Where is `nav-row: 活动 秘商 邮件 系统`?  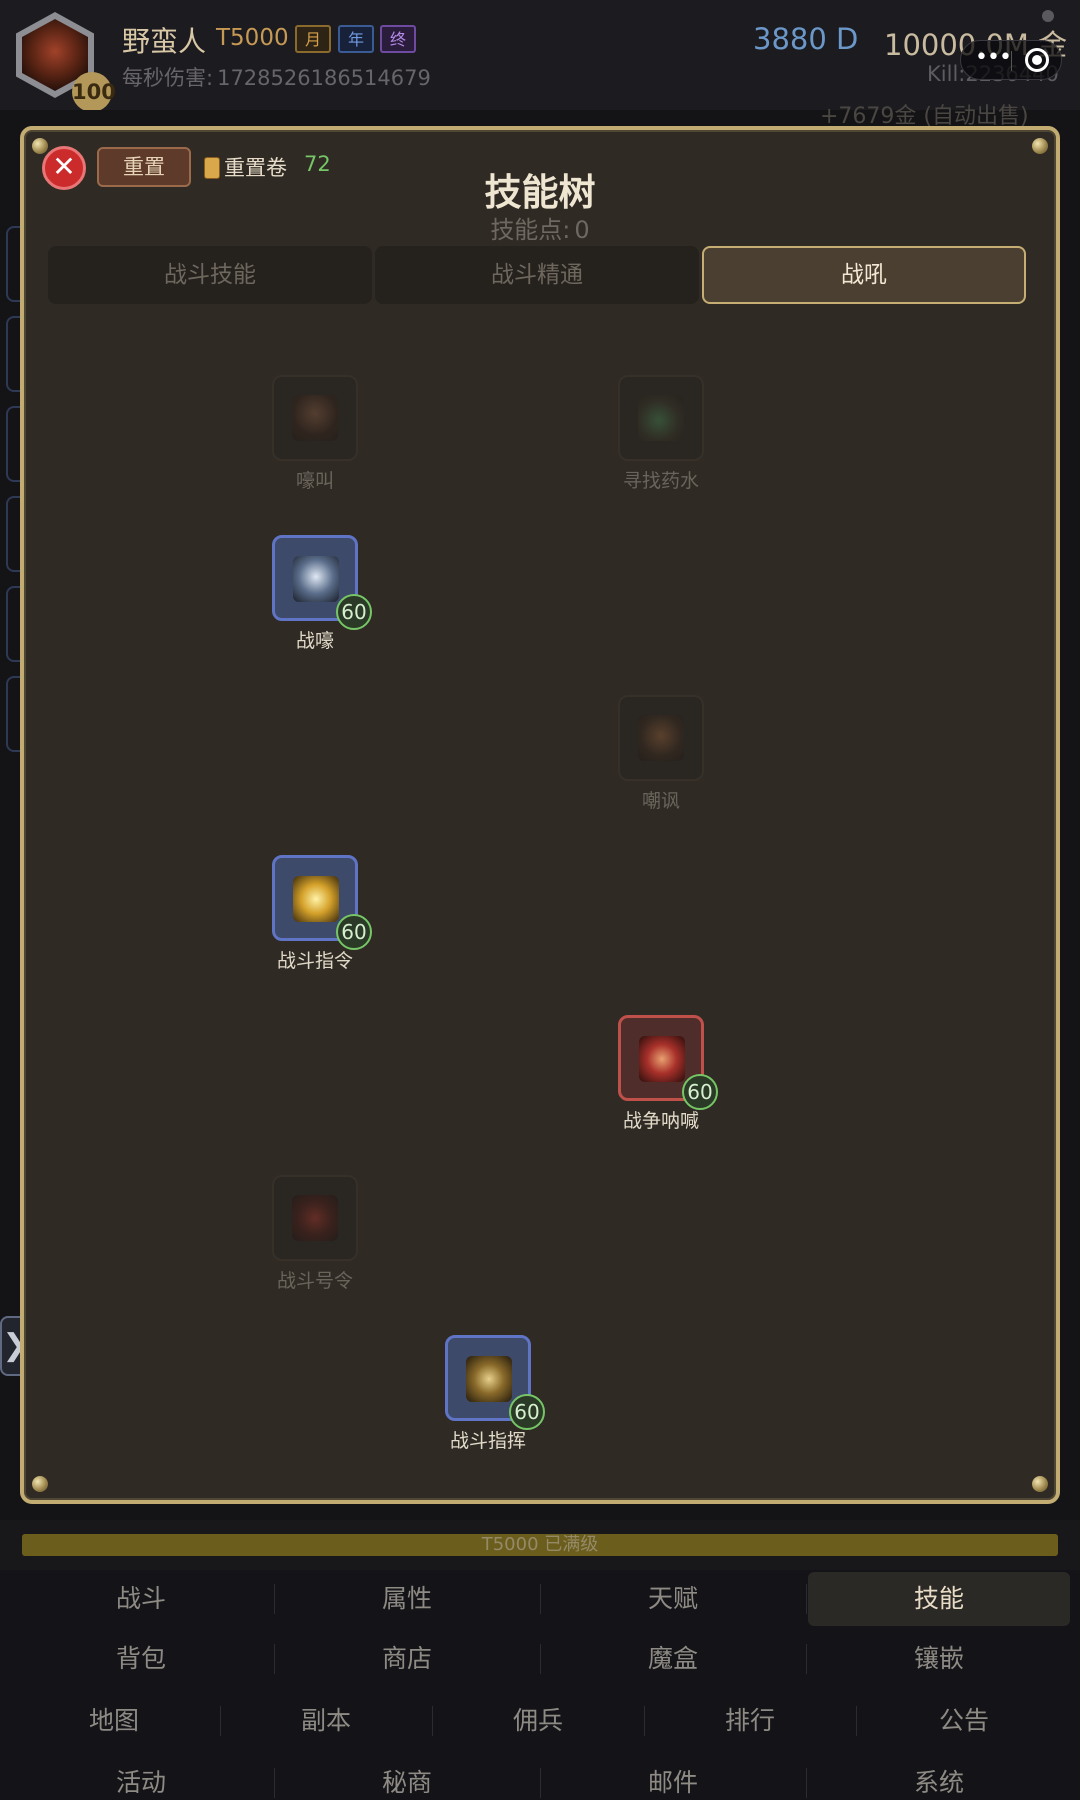 nav-row: 活动 秘商 邮件 系统 is located at coordinates (540, 1777).